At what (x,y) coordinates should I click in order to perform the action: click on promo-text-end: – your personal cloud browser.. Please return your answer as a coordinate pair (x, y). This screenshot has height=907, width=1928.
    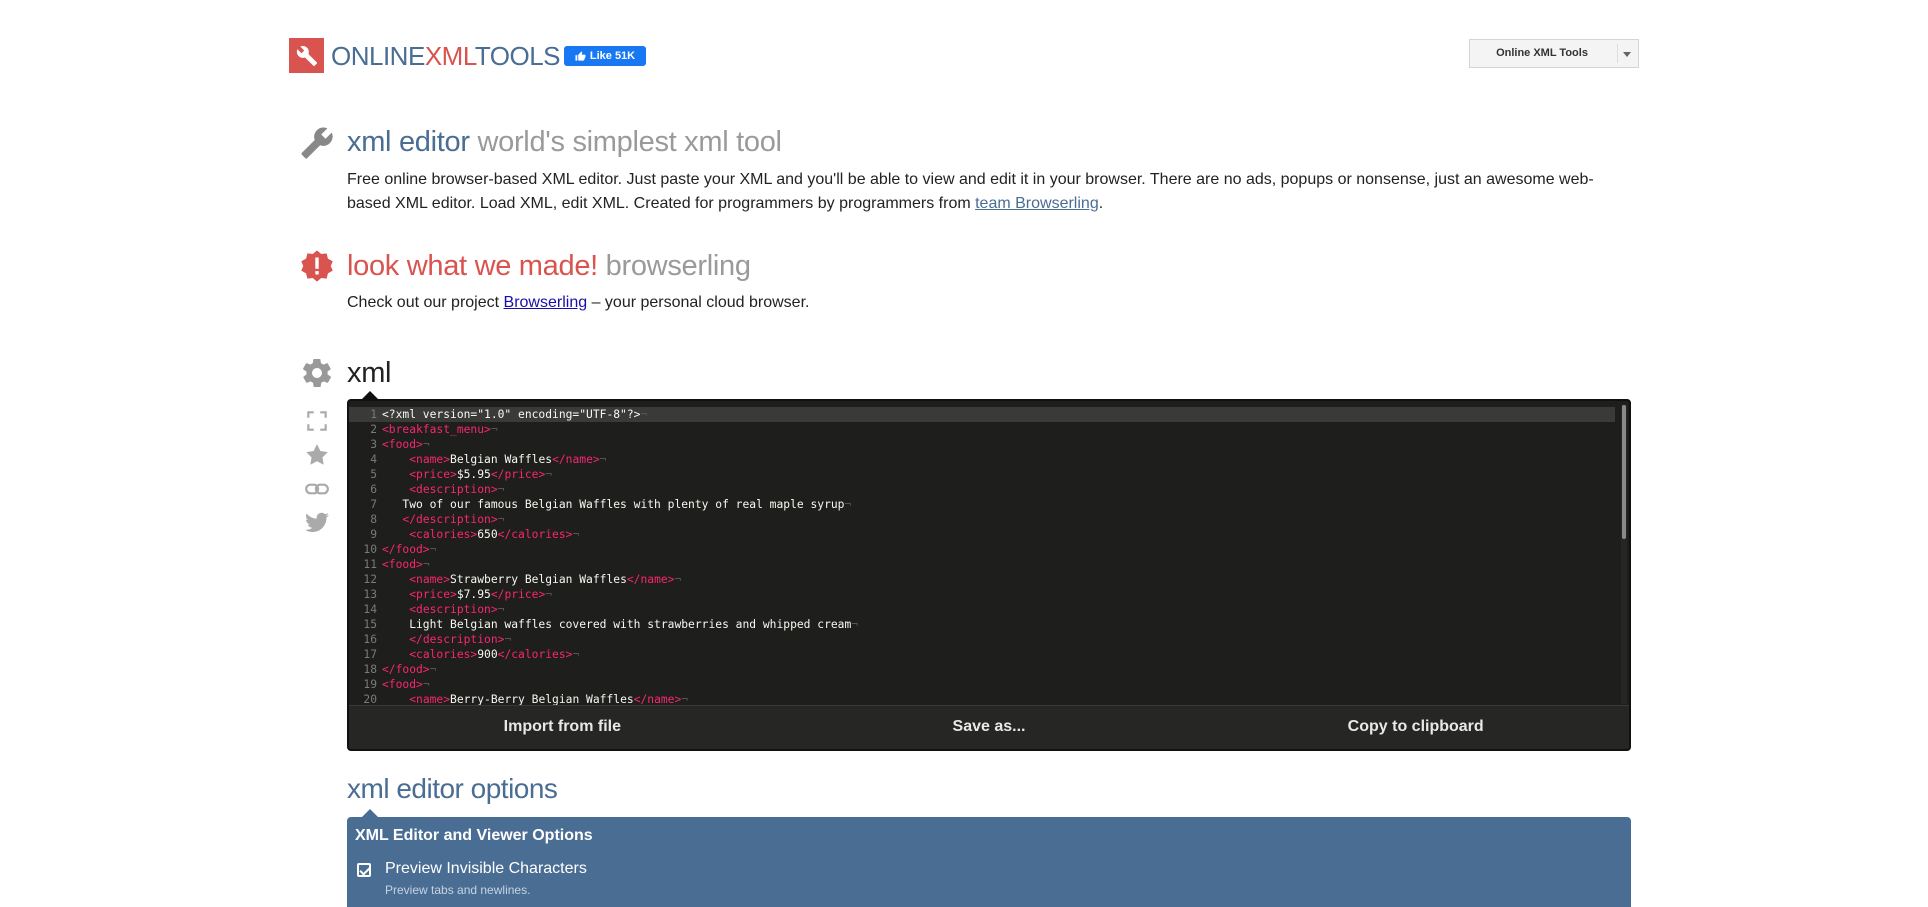
    Looking at the image, I should click on (698, 302).